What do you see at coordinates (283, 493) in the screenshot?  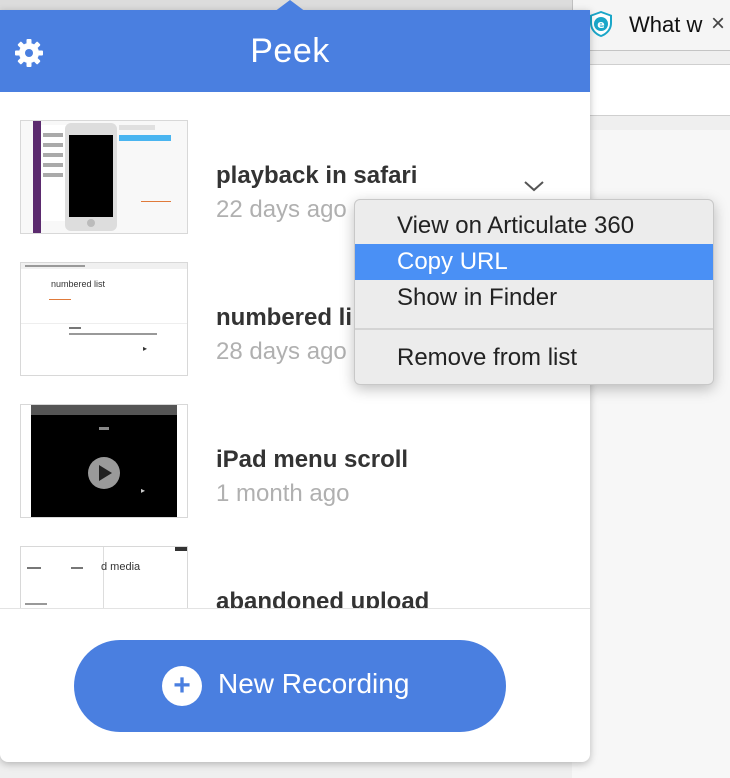 I see `recording-date: 1 month ago` at bounding box center [283, 493].